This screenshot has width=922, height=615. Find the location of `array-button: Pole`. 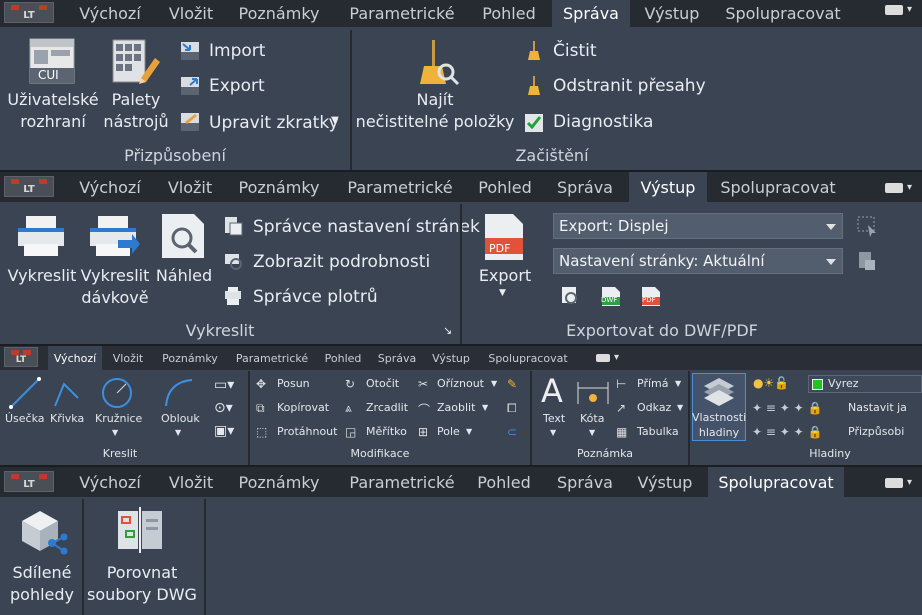

array-button: Pole is located at coordinates (448, 431).